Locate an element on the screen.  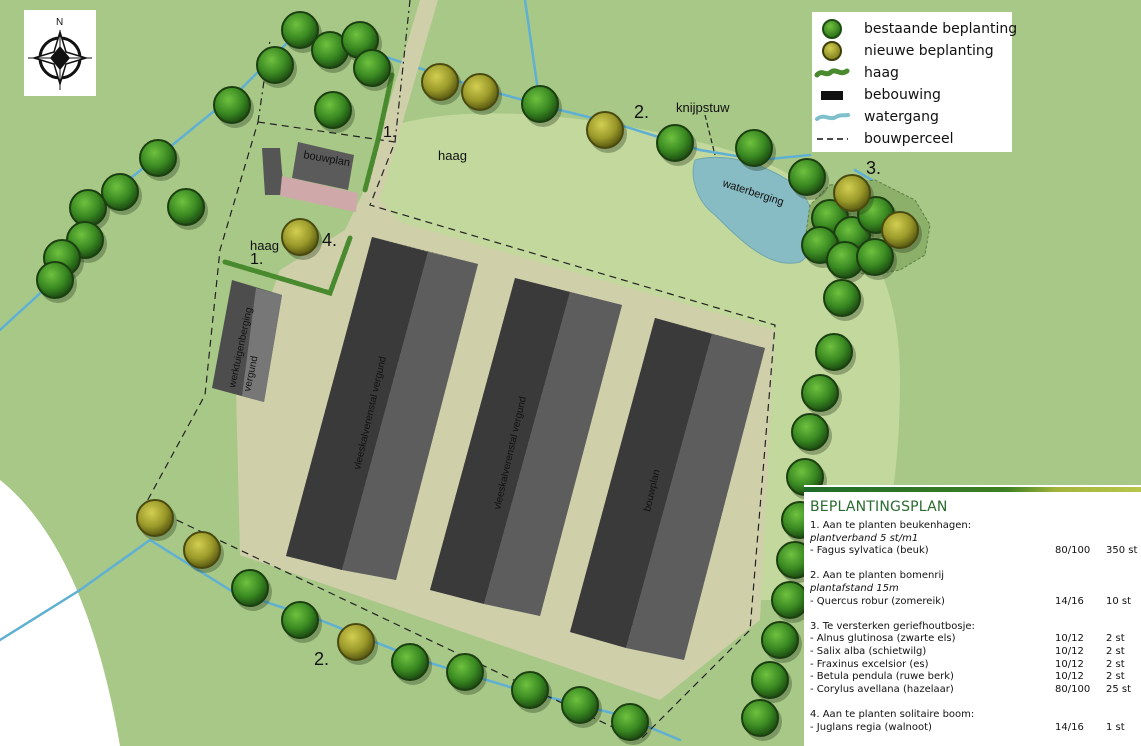
legend-label: haag is located at coordinates (881, 73).